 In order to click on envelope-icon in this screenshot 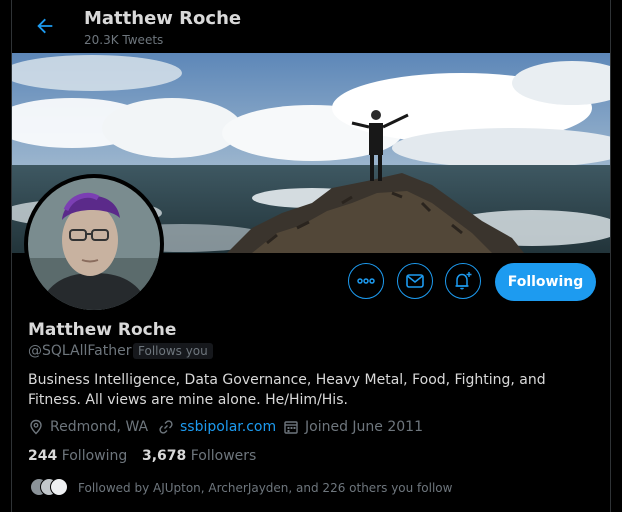, I will do `click(415, 281)`.